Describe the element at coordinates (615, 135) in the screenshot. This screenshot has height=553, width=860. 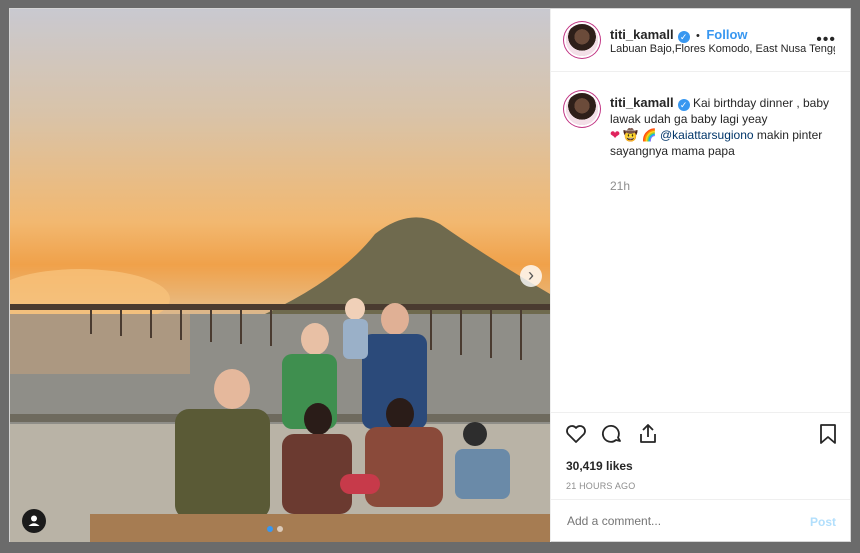
I see `heart-emoji-icon: ❤` at that location.